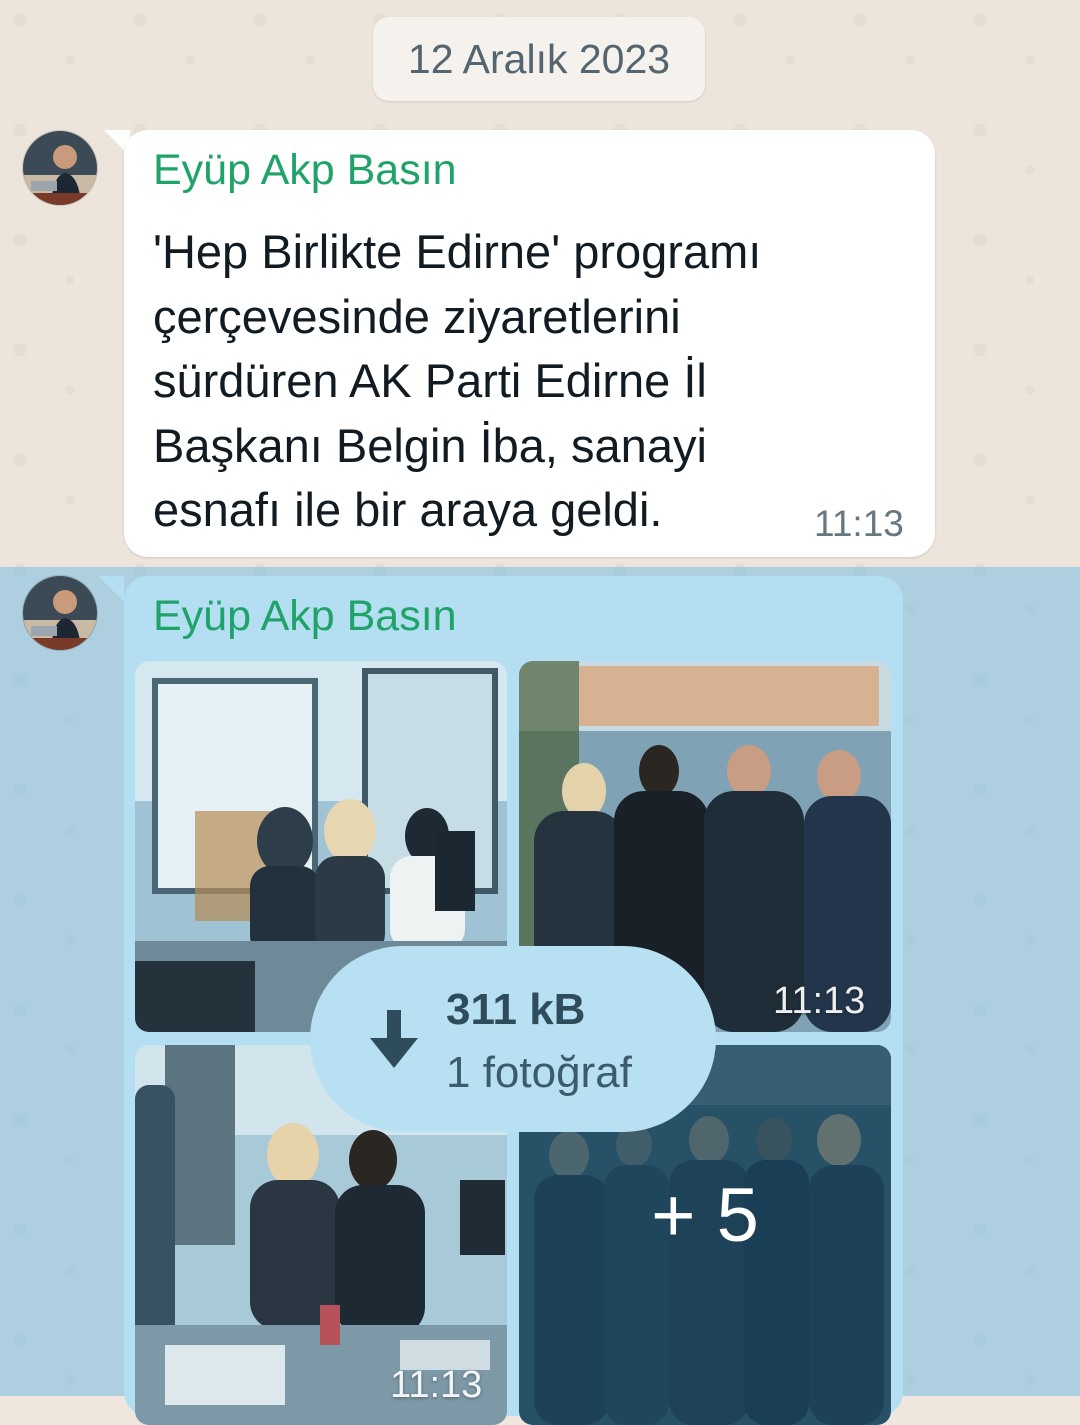  Describe the element at coordinates (516, 1009) in the screenshot. I see `download-size: 311 kB` at that location.